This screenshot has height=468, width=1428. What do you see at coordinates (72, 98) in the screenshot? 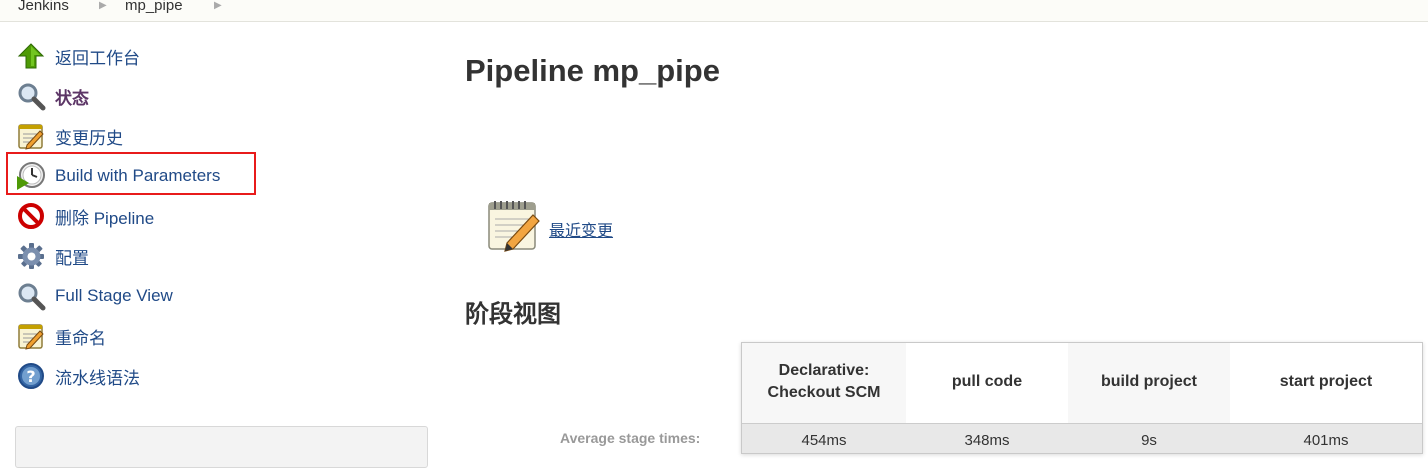
I see `sidebar-item-label: 状态` at bounding box center [72, 98].